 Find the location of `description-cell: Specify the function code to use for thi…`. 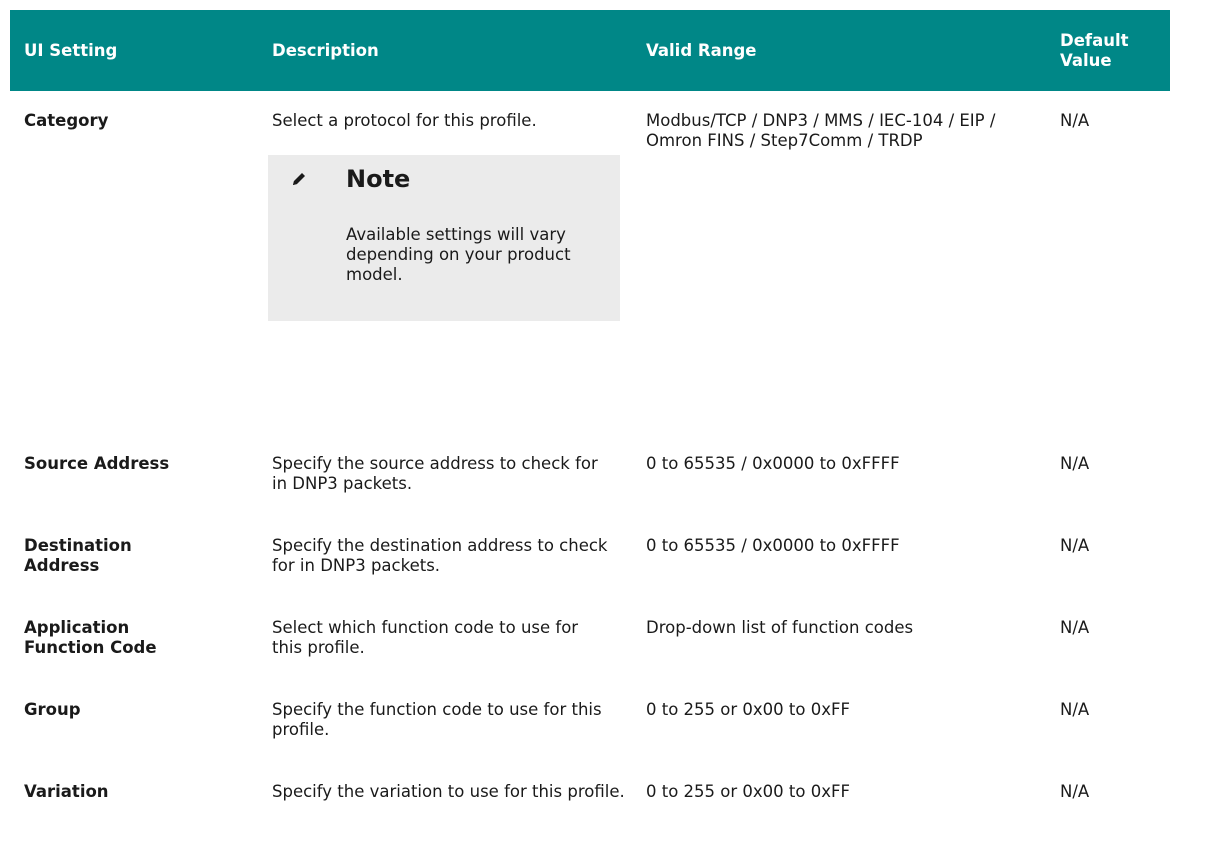

description-cell: Specify the function code to use for thi… is located at coordinates (459, 720).